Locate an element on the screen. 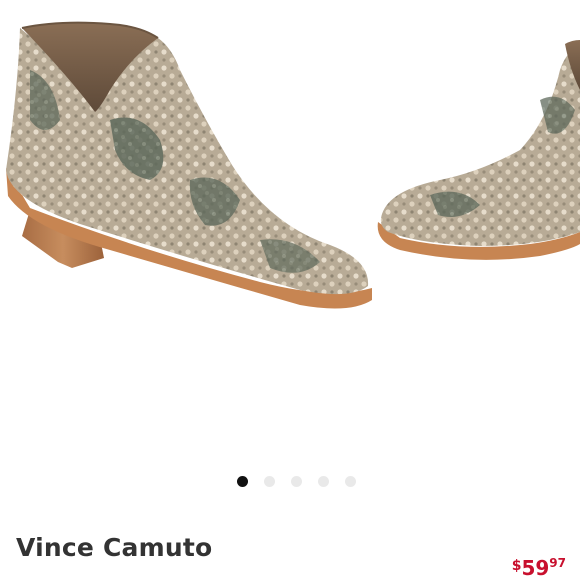 The width and height of the screenshot is (580, 580). price: $5997 is located at coordinates (539, 567).